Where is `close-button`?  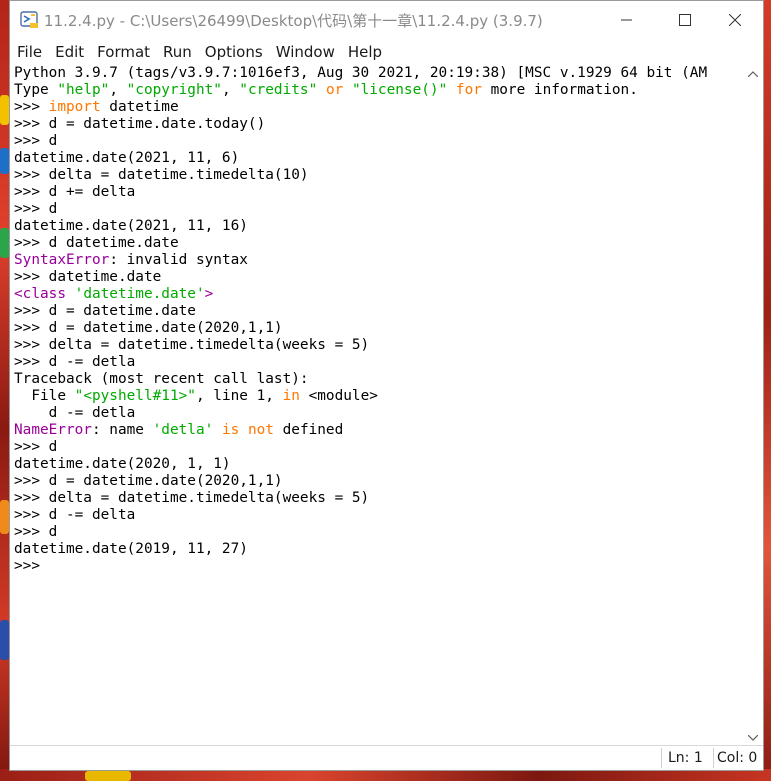 close-button is located at coordinates (735, 20).